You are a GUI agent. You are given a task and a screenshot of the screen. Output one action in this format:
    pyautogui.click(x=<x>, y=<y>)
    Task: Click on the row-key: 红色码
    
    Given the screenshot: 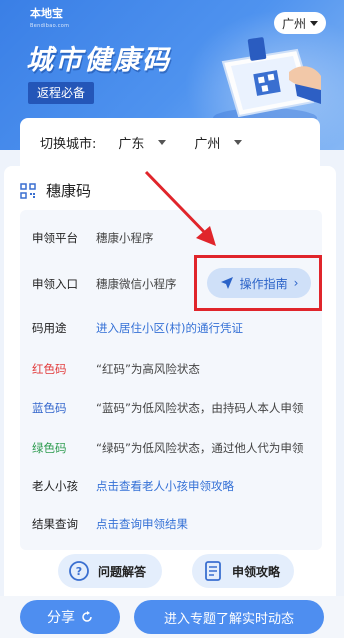 What is the action you would take?
    pyautogui.click(x=49, y=369)
    